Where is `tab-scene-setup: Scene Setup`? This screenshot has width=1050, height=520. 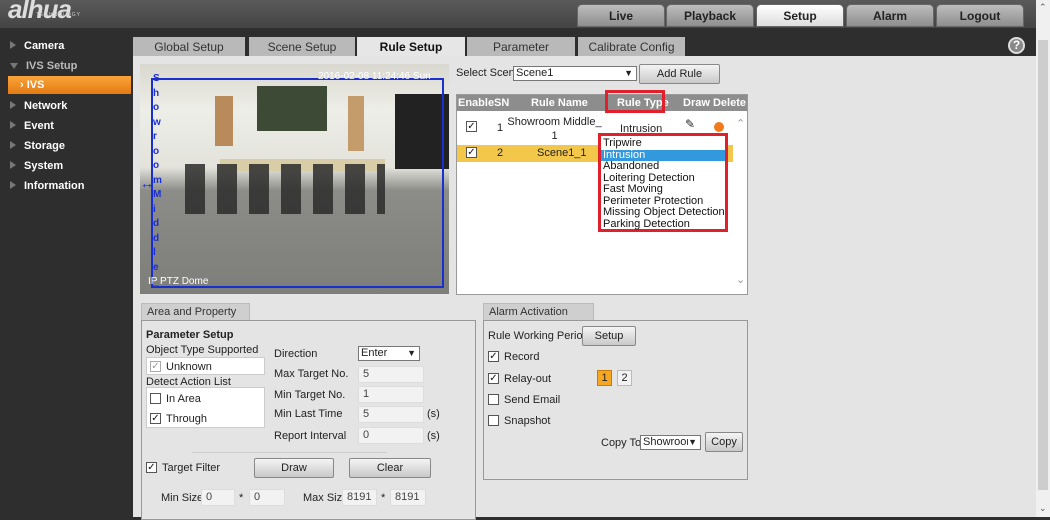 tab-scene-setup: Scene Setup is located at coordinates (302, 47).